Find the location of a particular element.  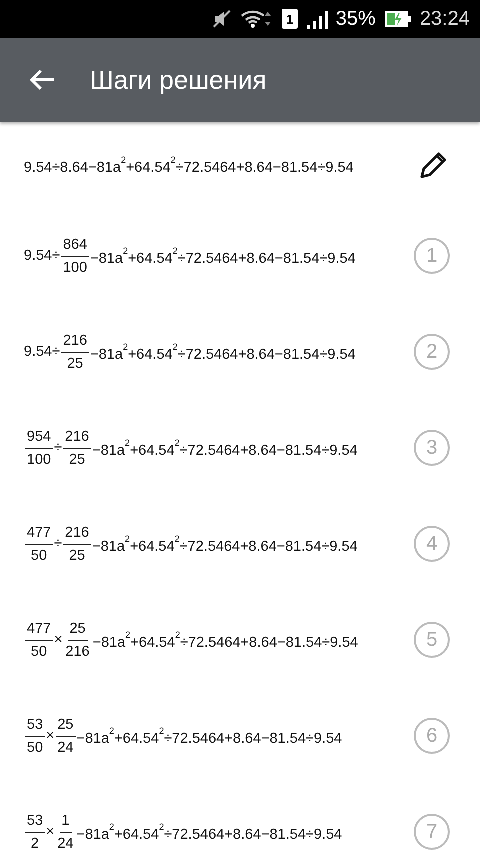

signal-icon is located at coordinates (317, 19).